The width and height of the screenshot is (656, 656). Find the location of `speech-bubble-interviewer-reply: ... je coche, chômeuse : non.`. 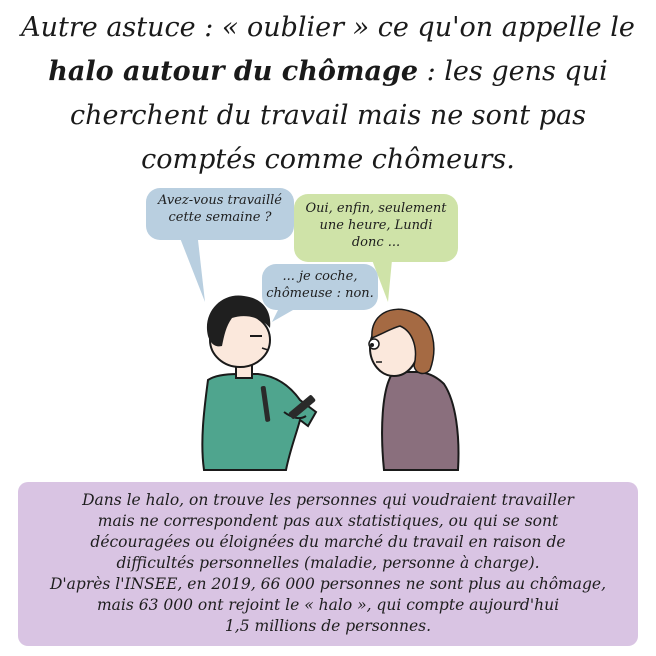

speech-bubble-interviewer-reply: ... je coche, chômeuse : non. is located at coordinates (320, 287).